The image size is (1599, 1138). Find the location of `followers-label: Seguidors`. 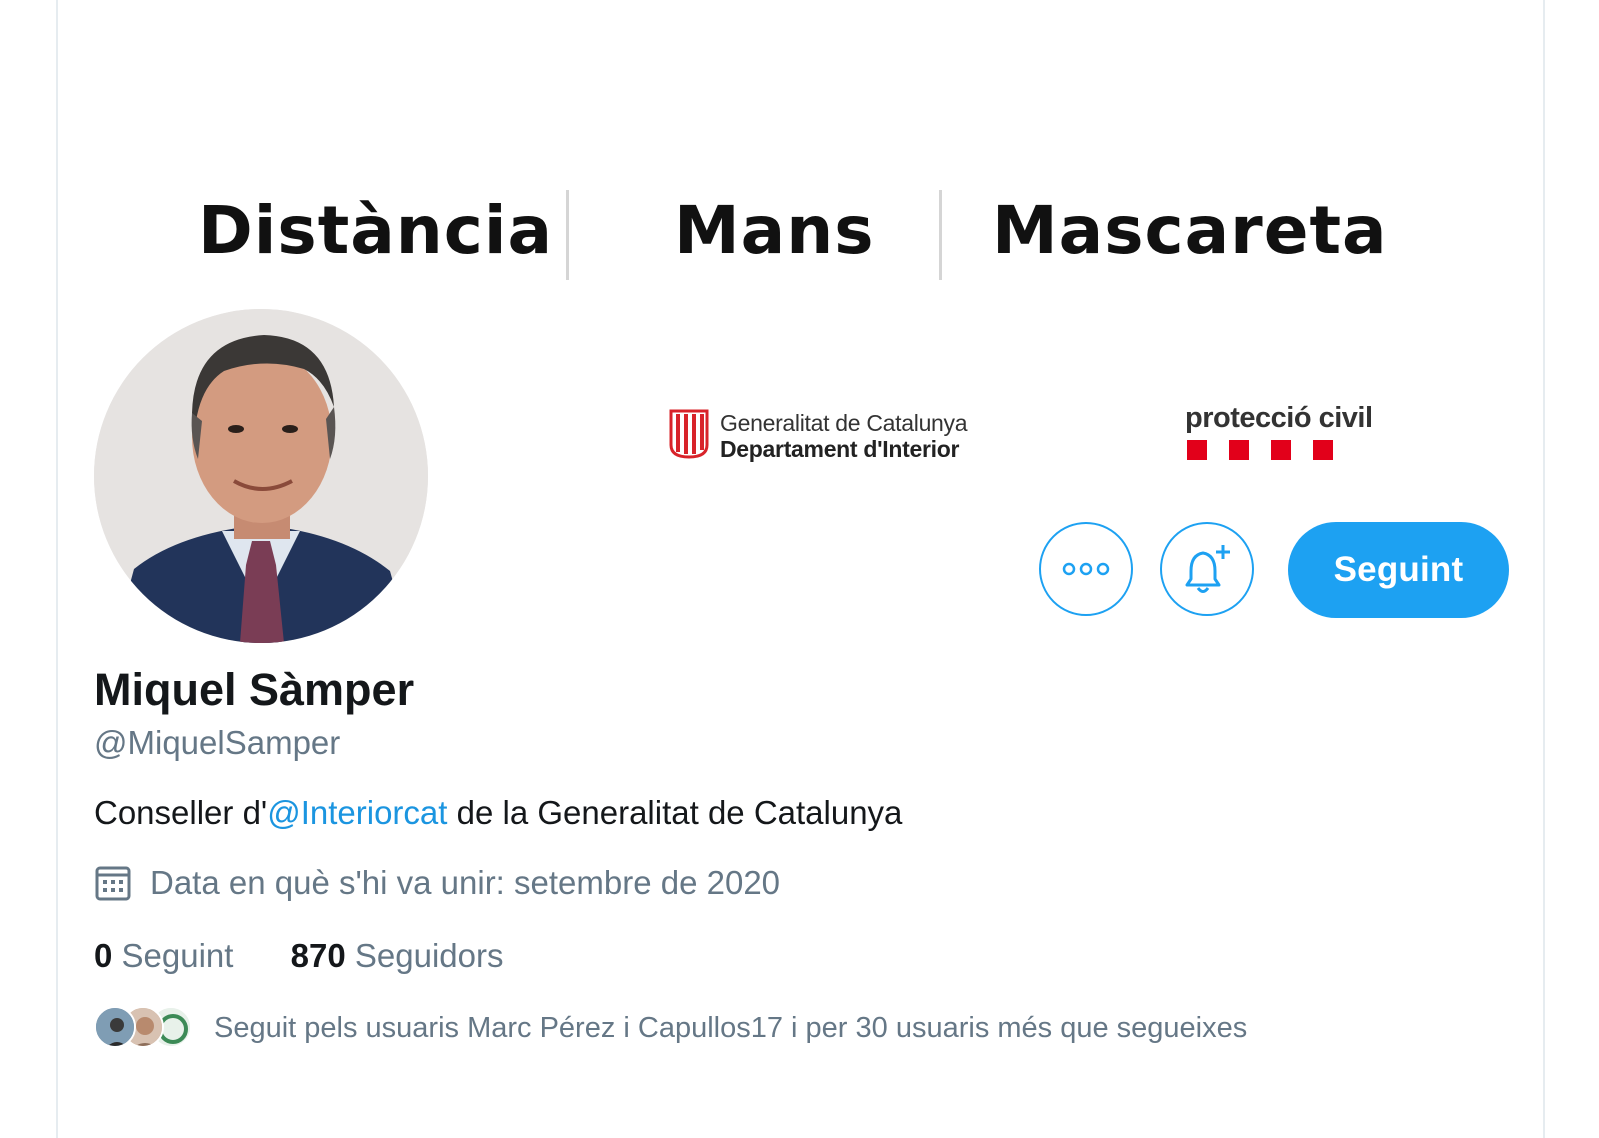

followers-label: Seguidors is located at coordinates (429, 955).